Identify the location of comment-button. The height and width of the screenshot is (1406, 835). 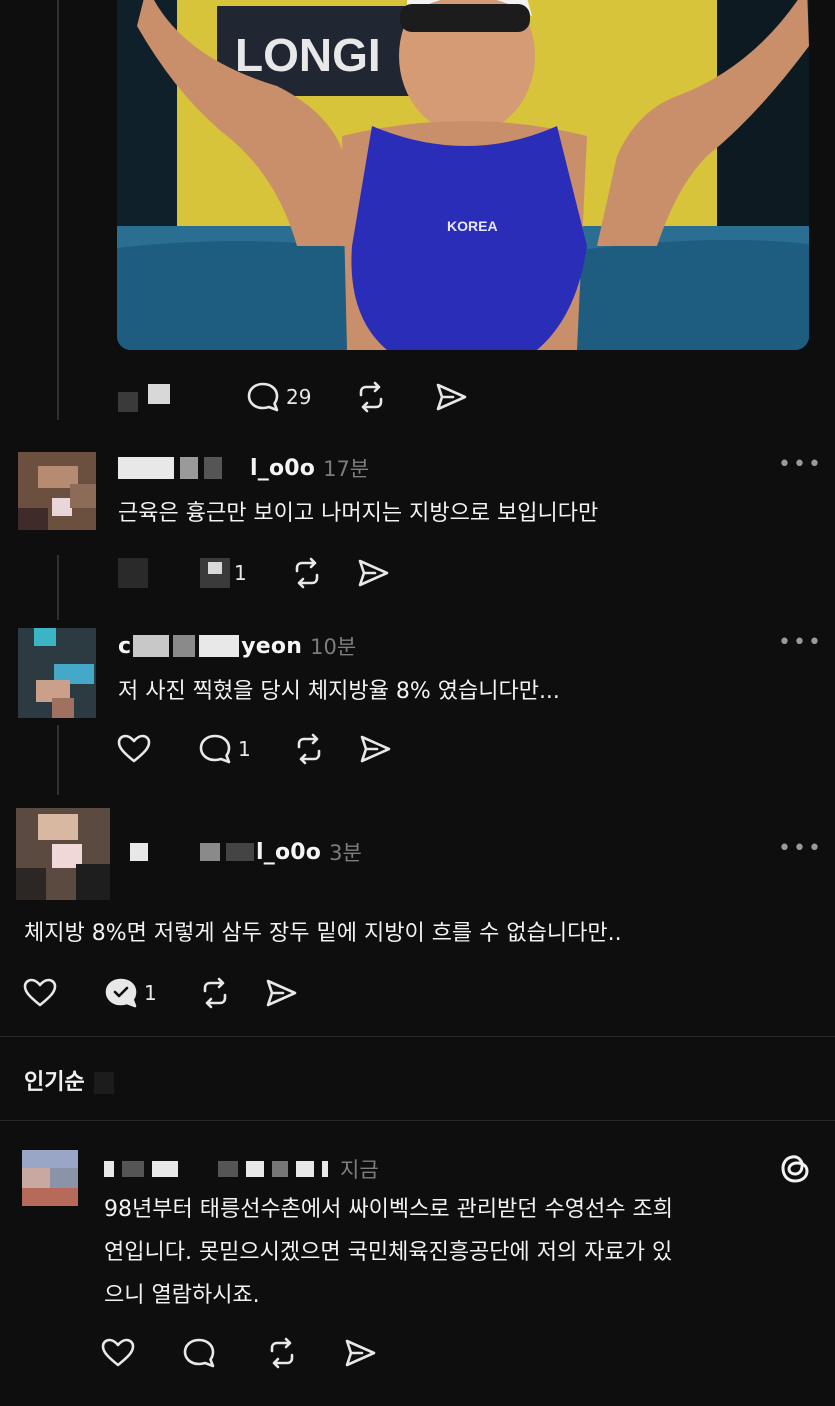
(200, 1353).